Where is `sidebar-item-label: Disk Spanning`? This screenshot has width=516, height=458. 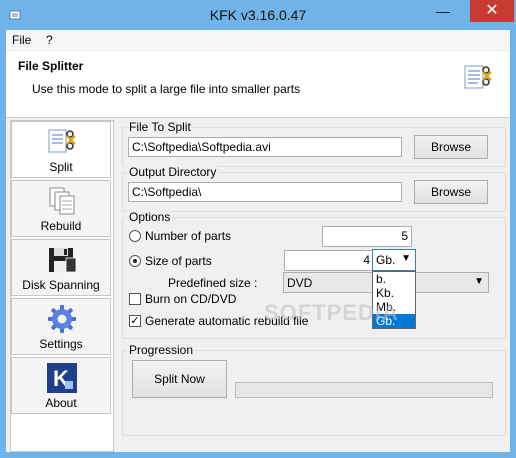
sidebar-item-label: Disk Spanning is located at coordinates (61, 285).